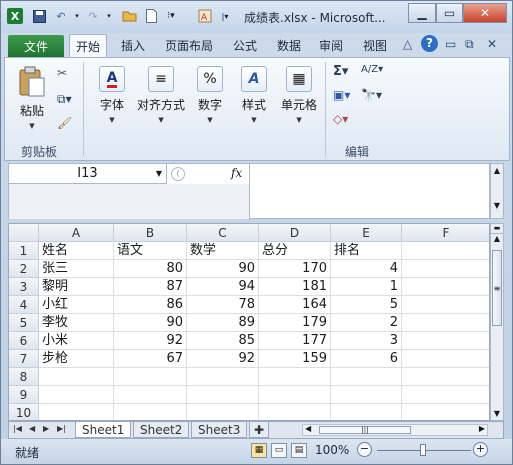 The height and width of the screenshot is (465, 513). Describe the element at coordinates (24, 233) in the screenshot. I see `select-all-corner` at that location.